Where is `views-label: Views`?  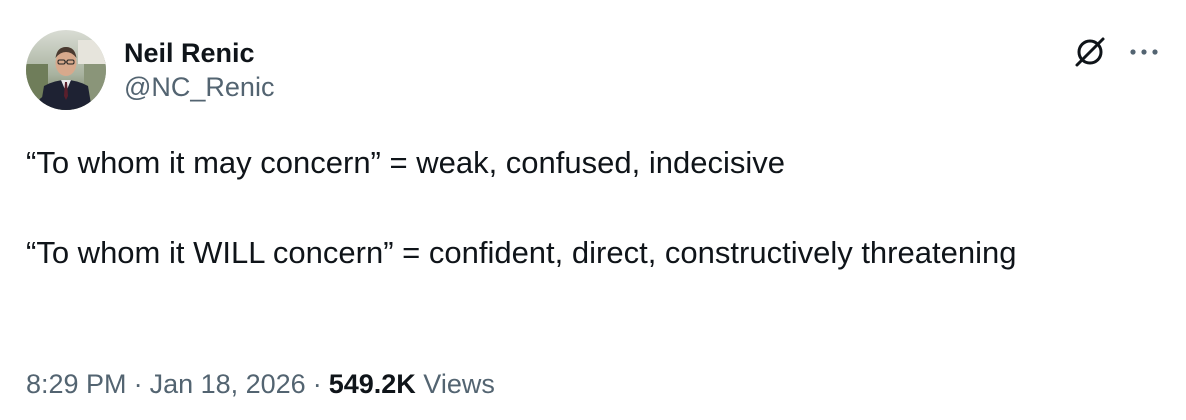 views-label: Views is located at coordinates (459, 384).